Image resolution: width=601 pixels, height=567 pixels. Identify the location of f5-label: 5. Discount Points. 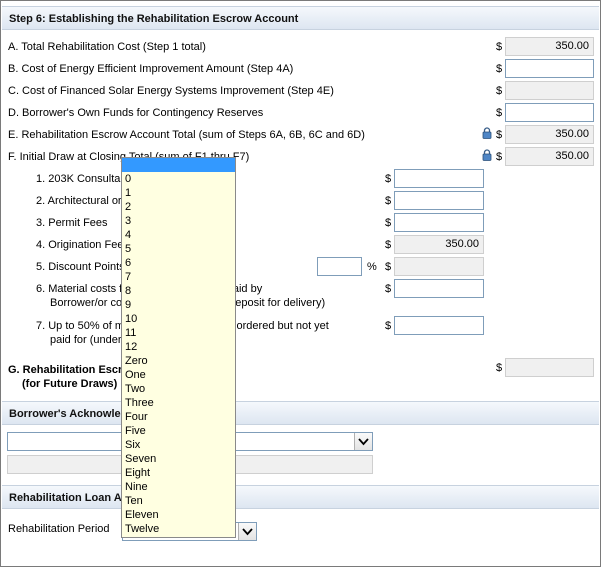
(80, 267).